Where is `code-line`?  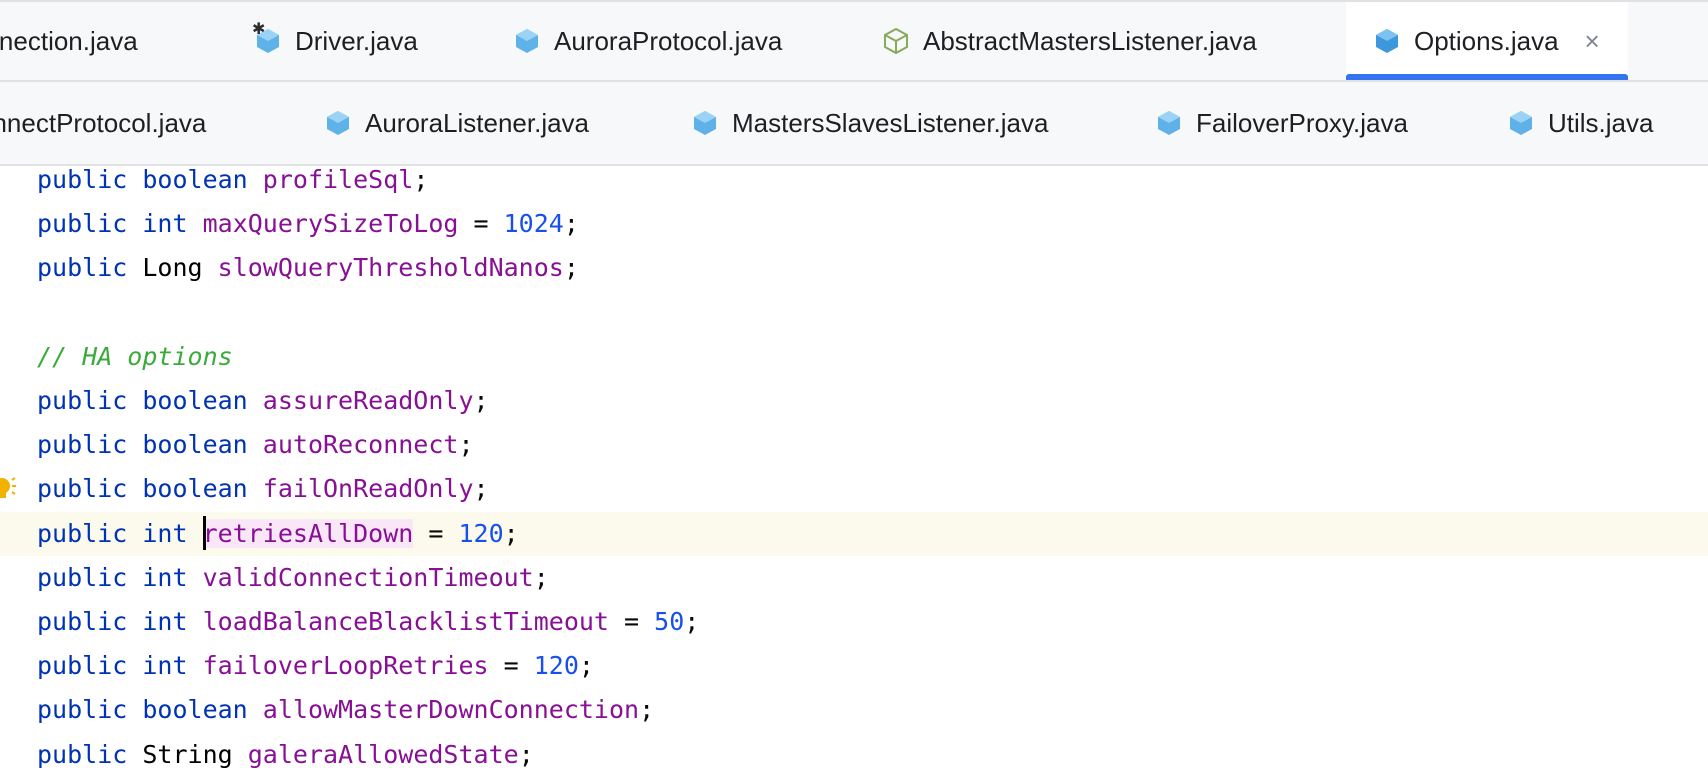
code-line is located at coordinates (854, 313).